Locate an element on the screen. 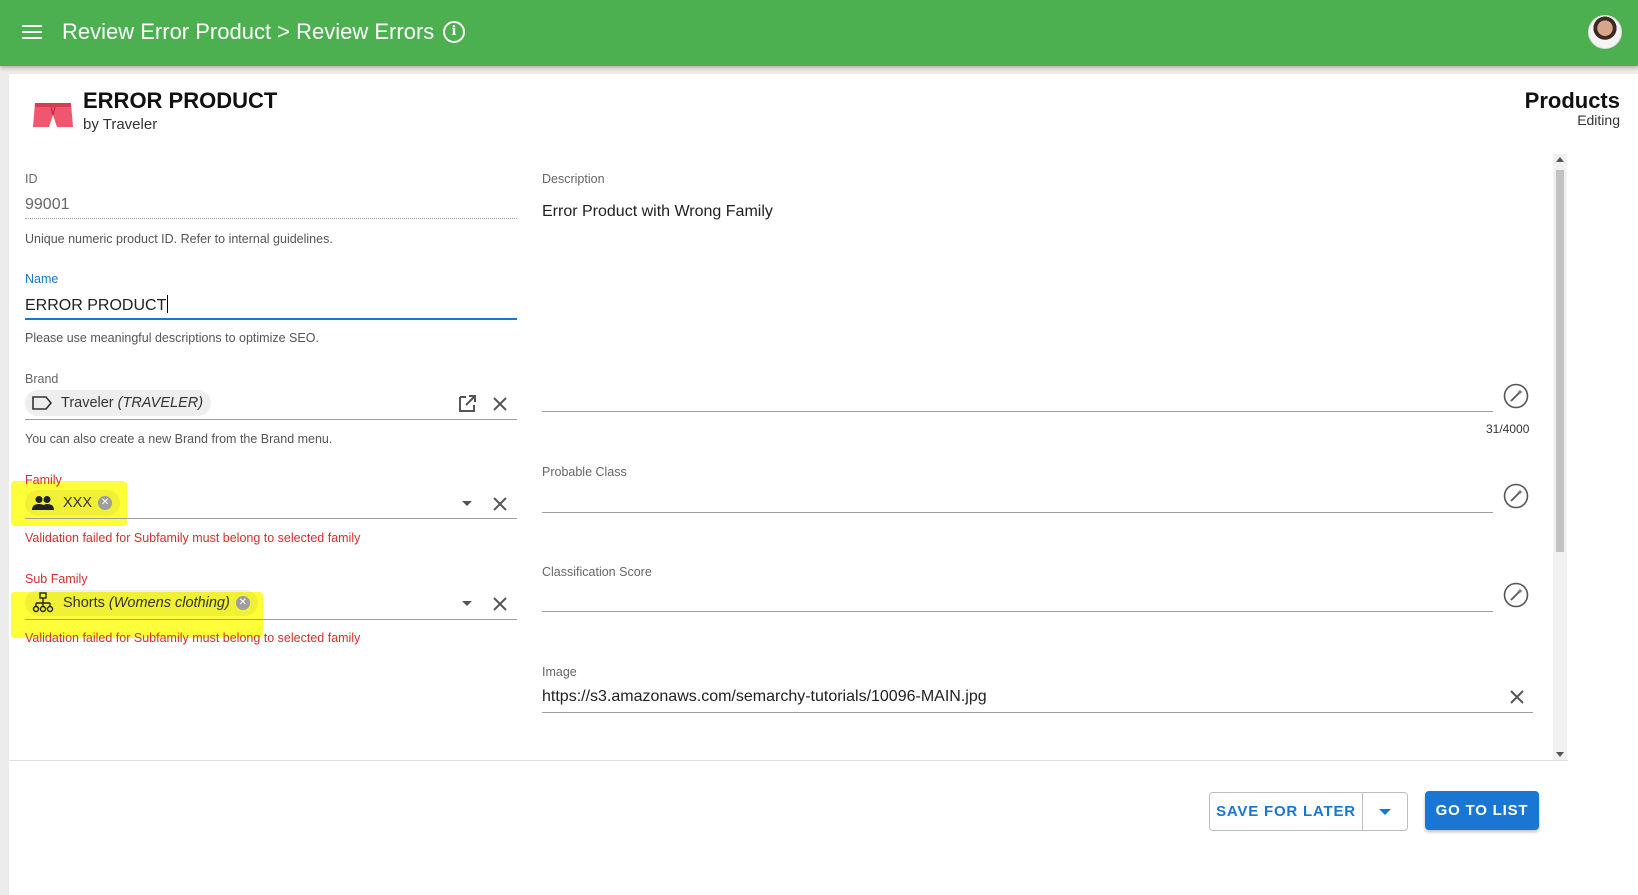 The image size is (1638, 895). open-in-new-icon is located at coordinates (467, 404).